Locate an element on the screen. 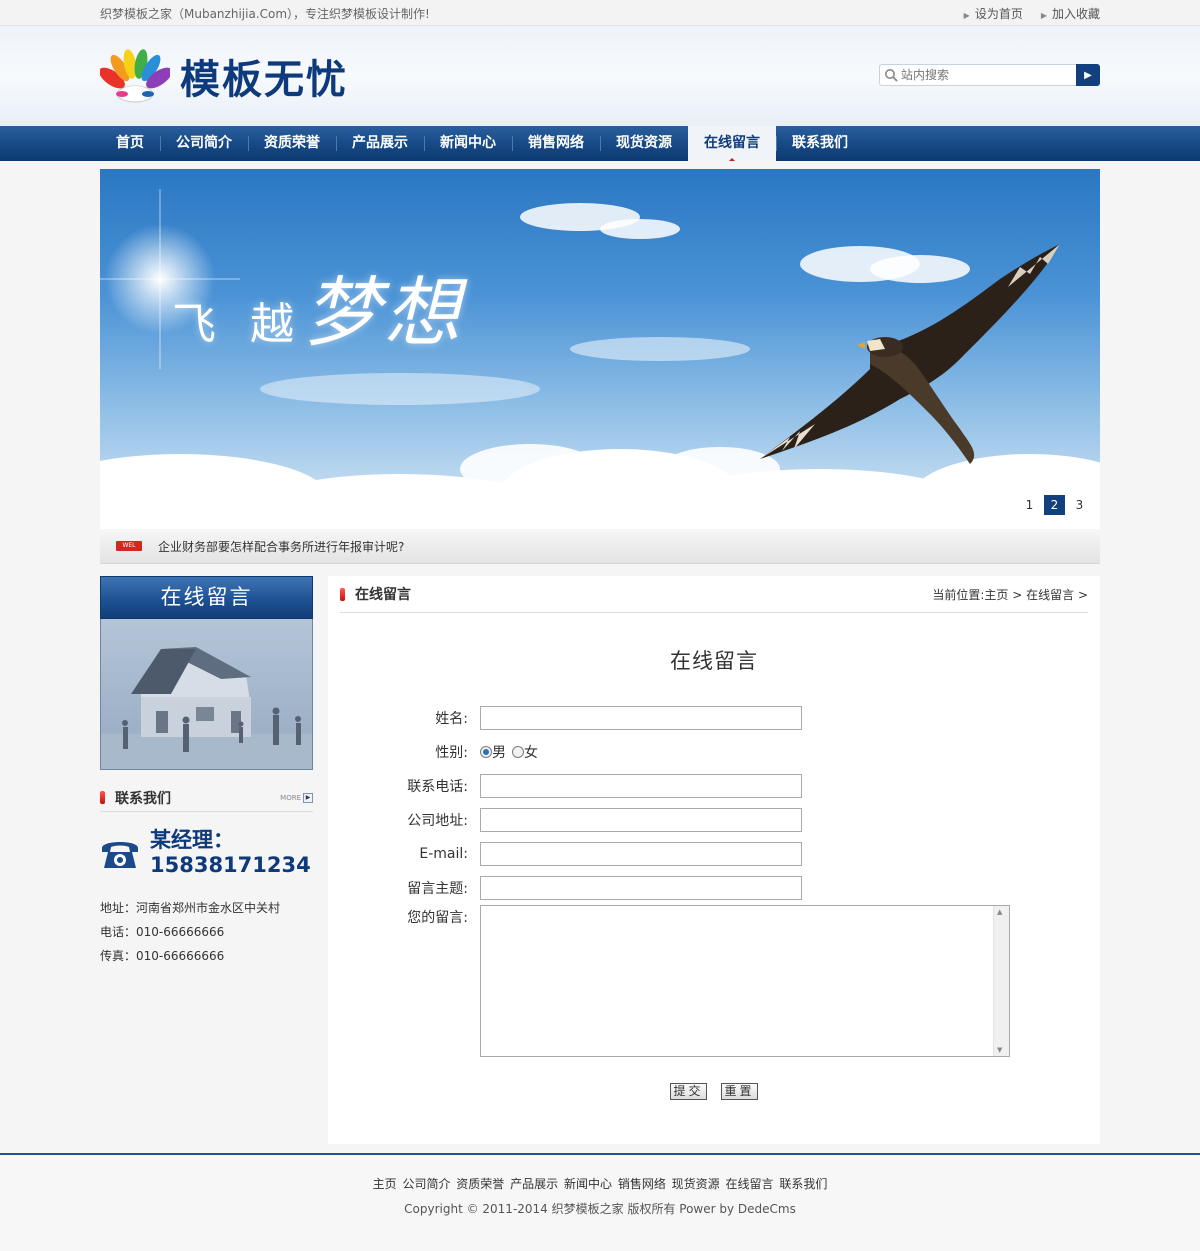 This screenshot has width=1200, height=1251. search-input is located at coordinates (986, 75).